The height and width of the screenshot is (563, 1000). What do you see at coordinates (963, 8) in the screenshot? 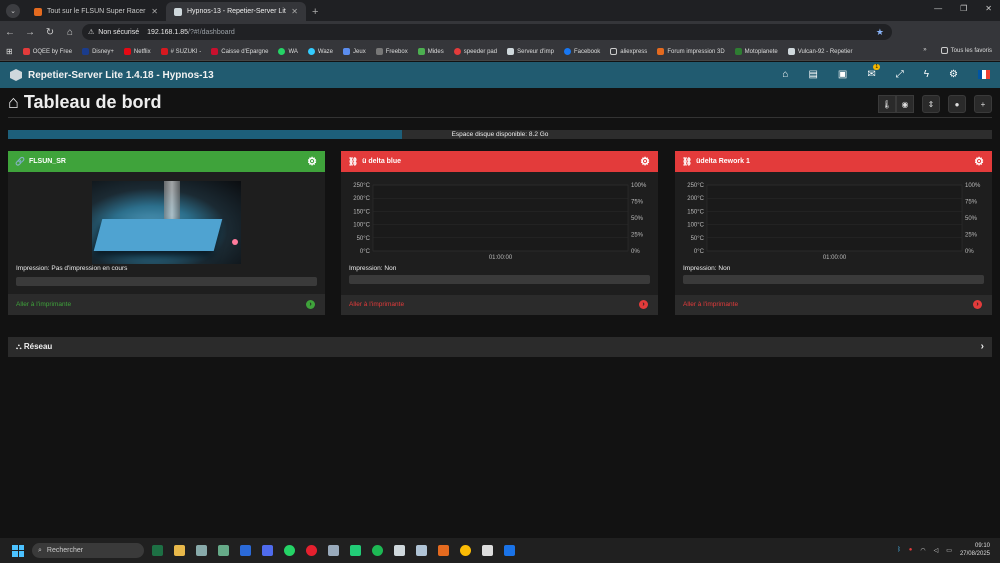
I see `maximize-window-button: ❐` at bounding box center [963, 8].